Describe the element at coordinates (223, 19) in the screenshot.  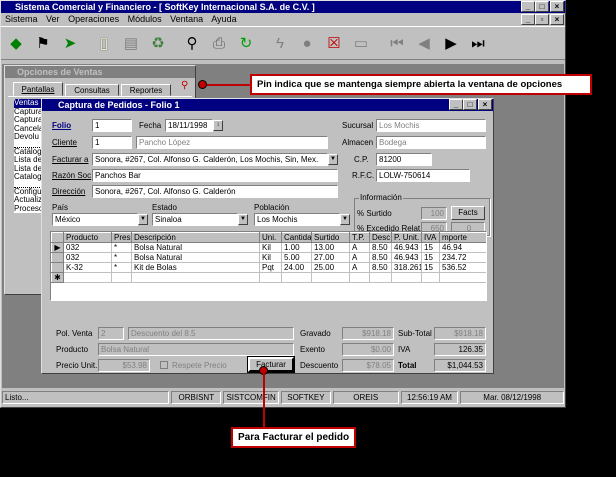
I see `menu-ayuda: Ayuda` at that location.